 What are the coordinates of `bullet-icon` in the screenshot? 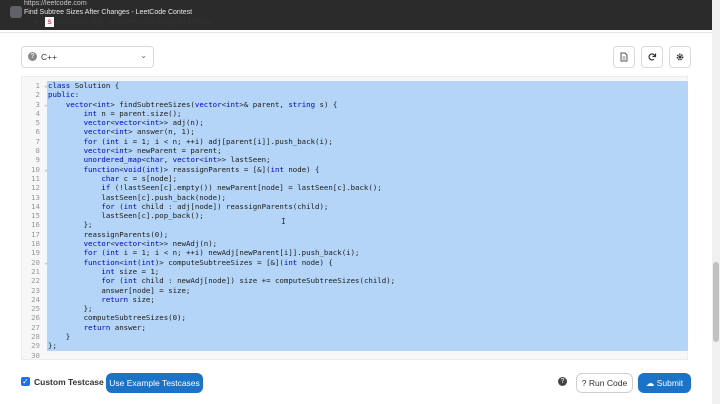 It's located at (35, 22).